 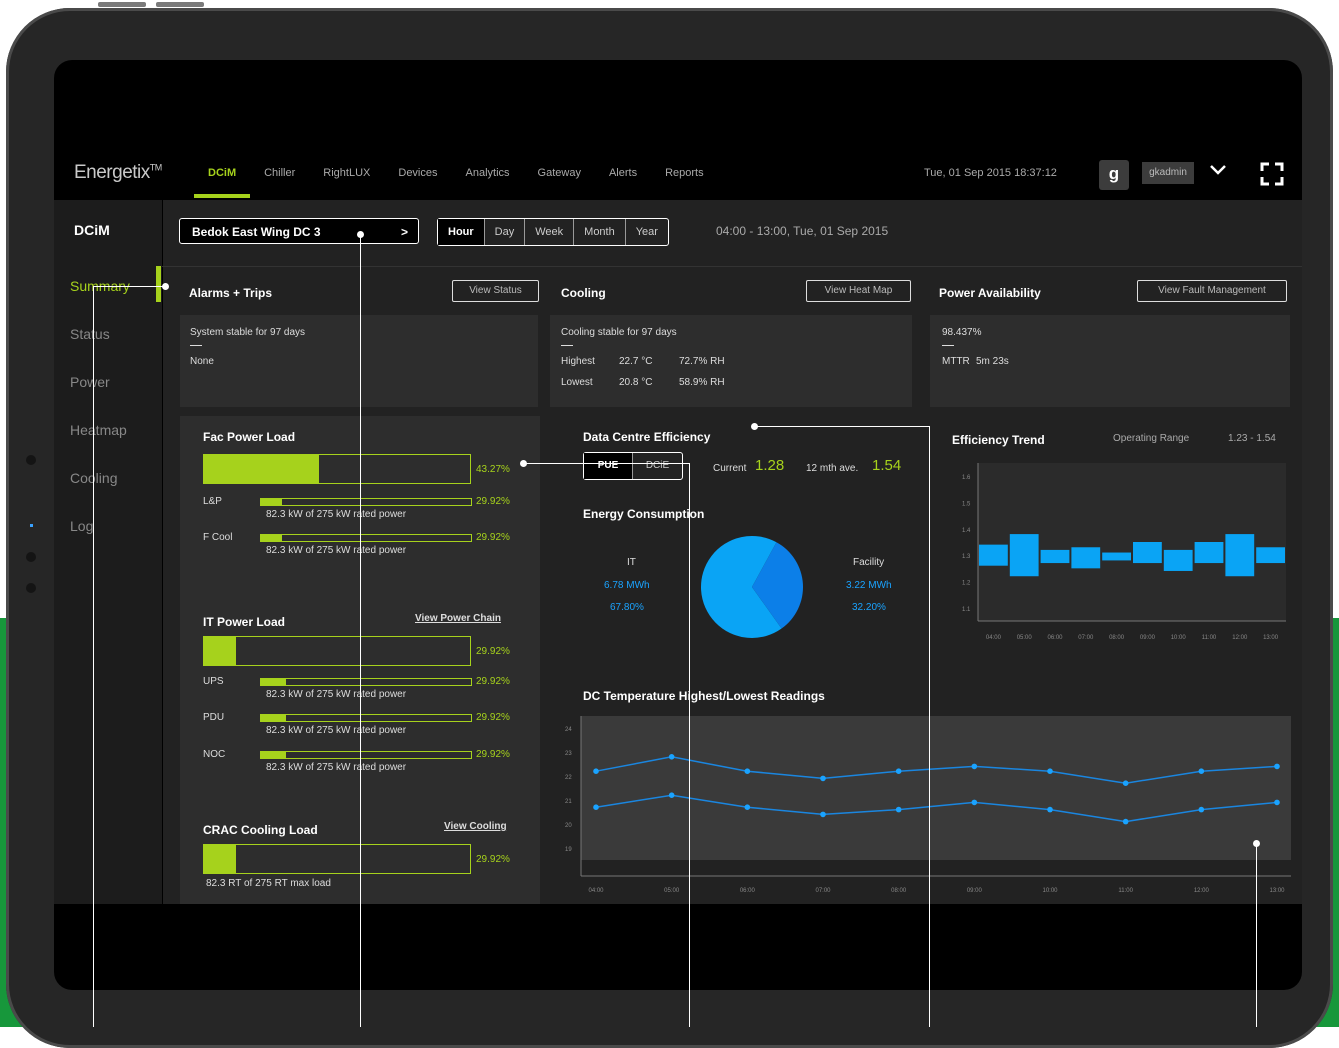 What do you see at coordinates (337, 651) in the screenshot?
I see `it-power-bar` at bounding box center [337, 651].